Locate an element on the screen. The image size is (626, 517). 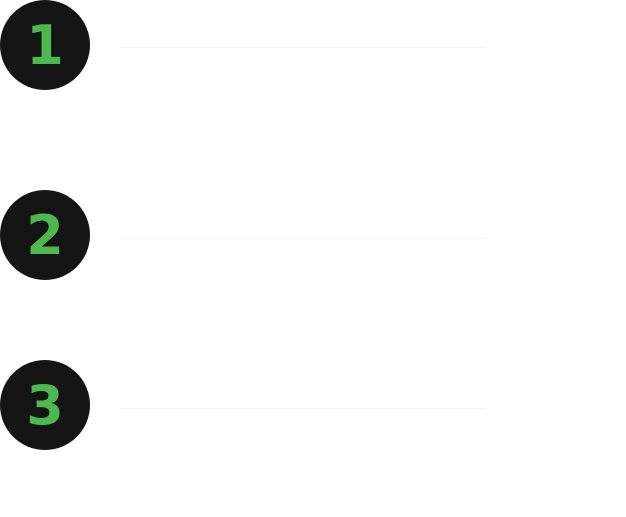
step-number-badge: 3 is located at coordinates (45, 405).